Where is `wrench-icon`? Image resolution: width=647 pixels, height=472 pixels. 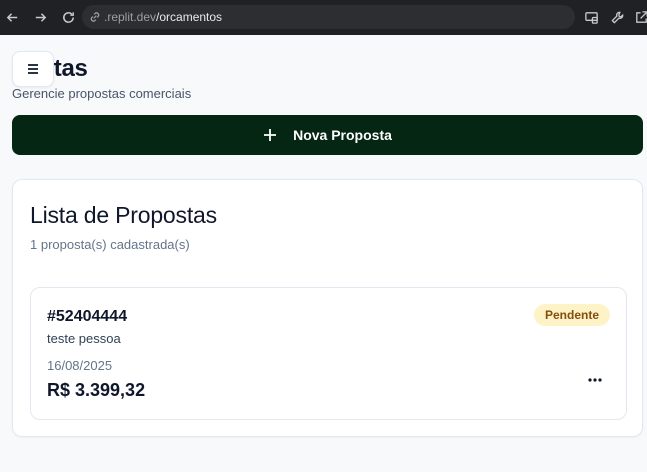 wrench-icon is located at coordinates (617, 17).